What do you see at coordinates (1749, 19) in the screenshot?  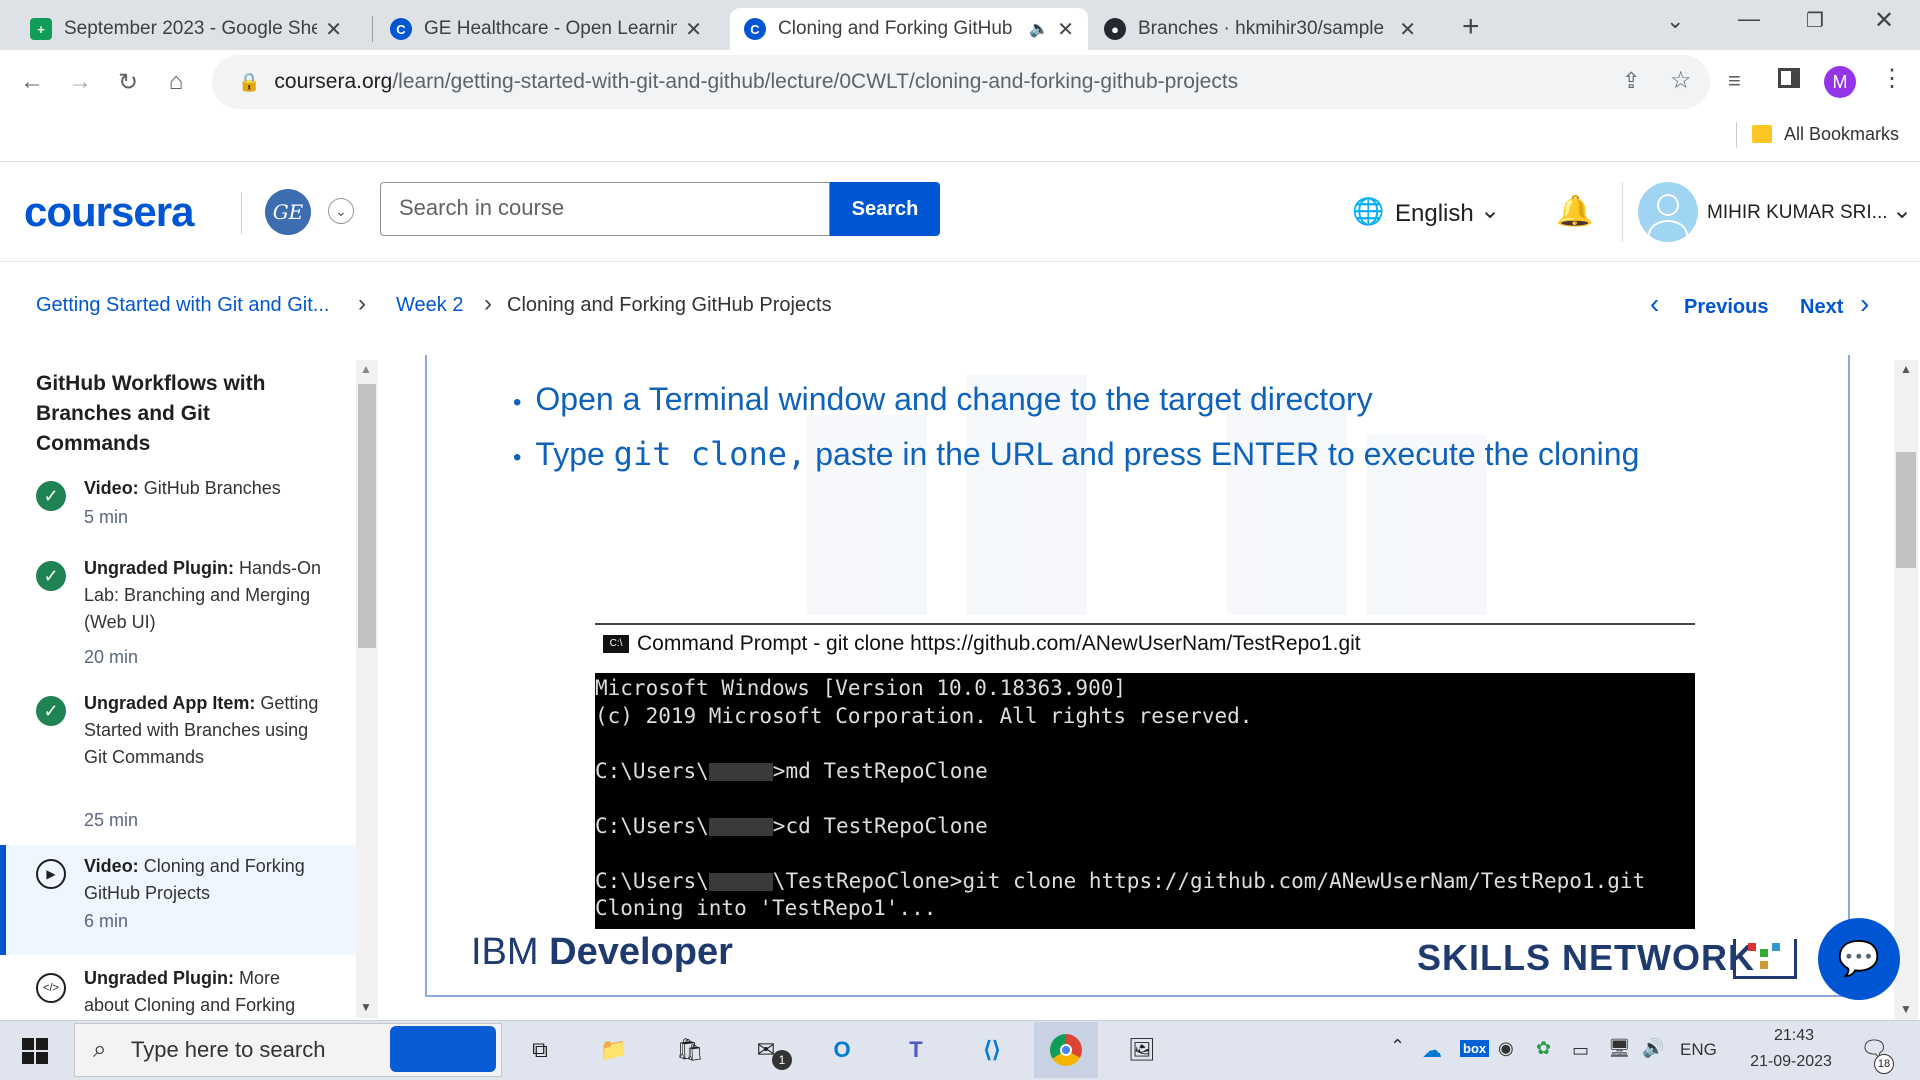 I see `minimize-button: —` at bounding box center [1749, 19].